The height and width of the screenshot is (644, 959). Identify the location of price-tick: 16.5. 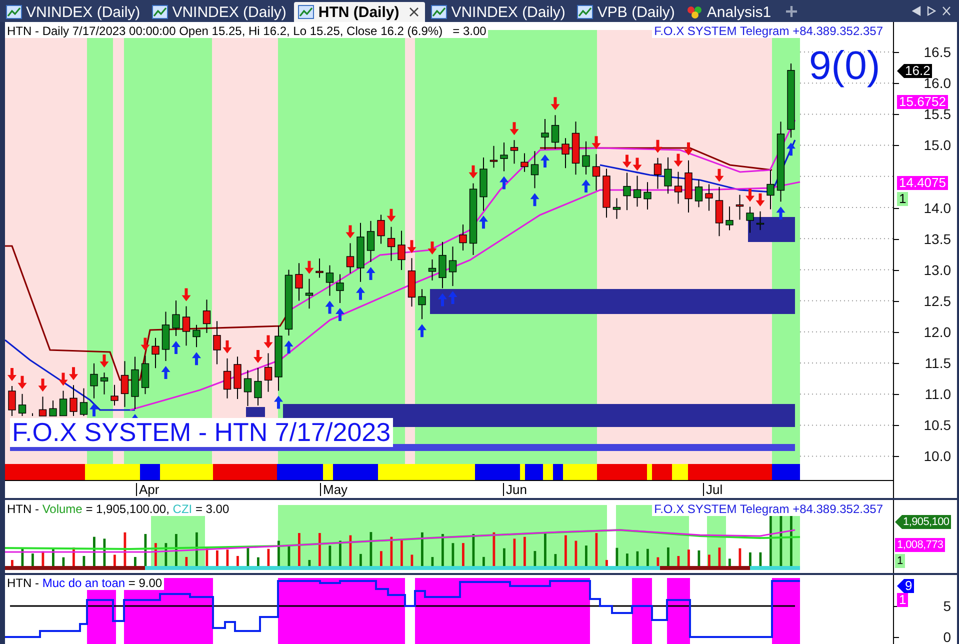
(937, 52).